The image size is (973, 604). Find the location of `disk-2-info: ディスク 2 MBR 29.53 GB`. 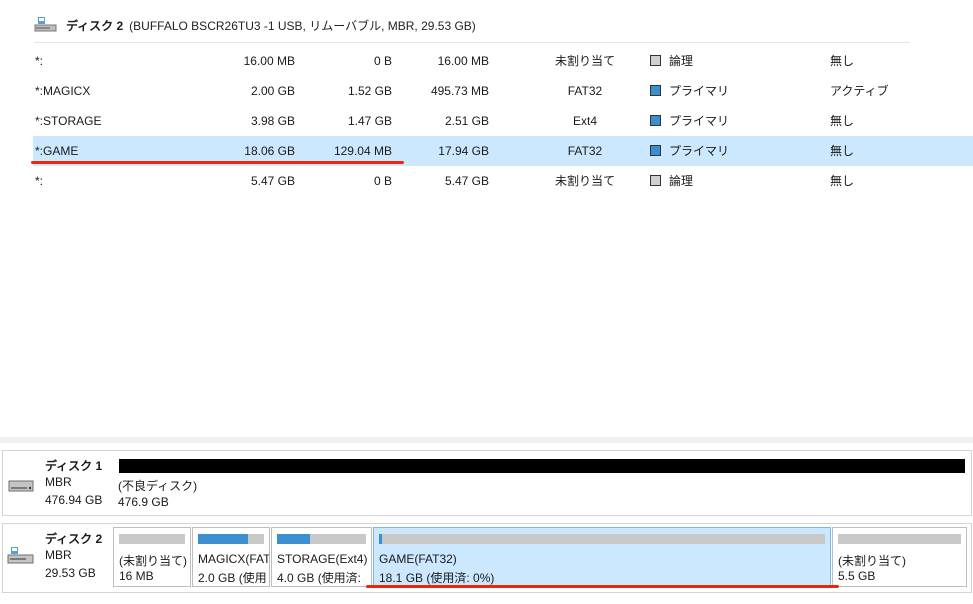

disk-2-info: ディスク 2 MBR 29.53 GB is located at coordinates (57, 558).